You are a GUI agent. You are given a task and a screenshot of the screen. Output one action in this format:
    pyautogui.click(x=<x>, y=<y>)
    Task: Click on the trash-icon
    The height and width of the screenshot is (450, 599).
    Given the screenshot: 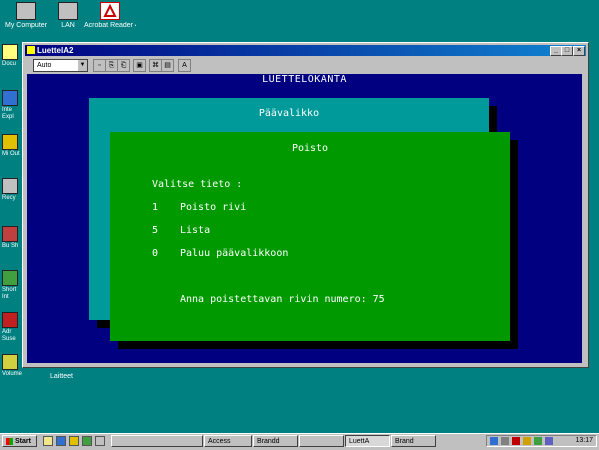 What is the action you would take?
    pyautogui.click(x=10, y=186)
    